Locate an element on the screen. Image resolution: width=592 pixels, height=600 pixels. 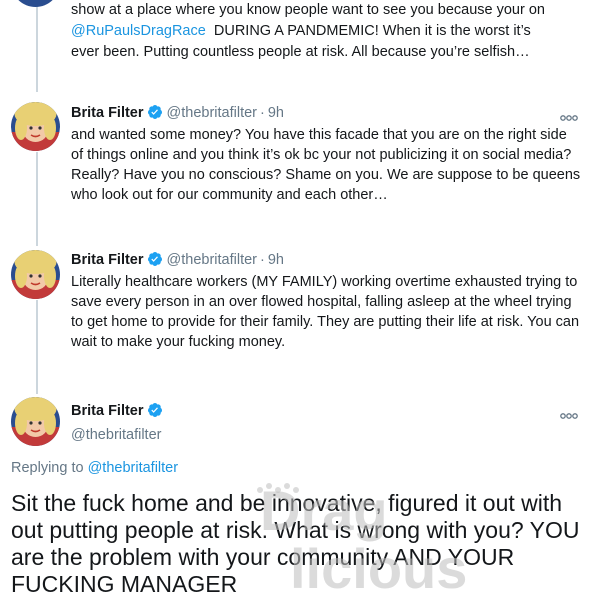
mention-link: @RuPaulsDragRace is located at coordinates (138, 31).